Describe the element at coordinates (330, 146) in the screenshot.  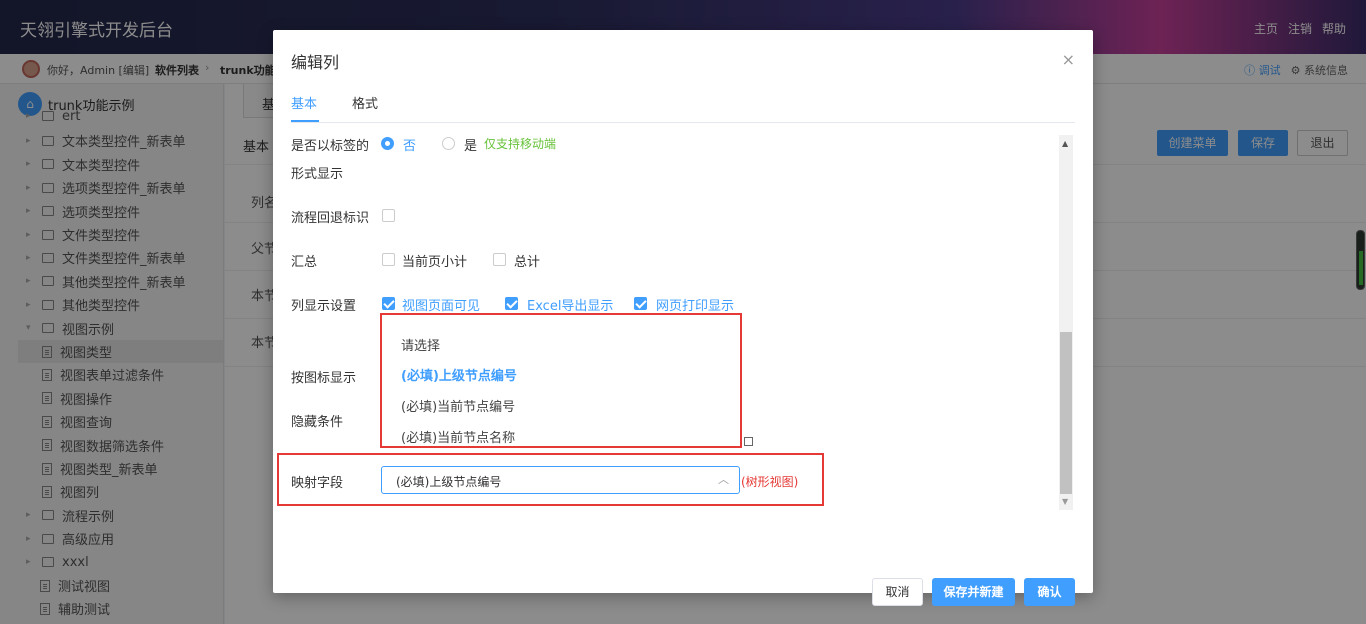
I see `tag-display-label: 是否以标签的` at that location.